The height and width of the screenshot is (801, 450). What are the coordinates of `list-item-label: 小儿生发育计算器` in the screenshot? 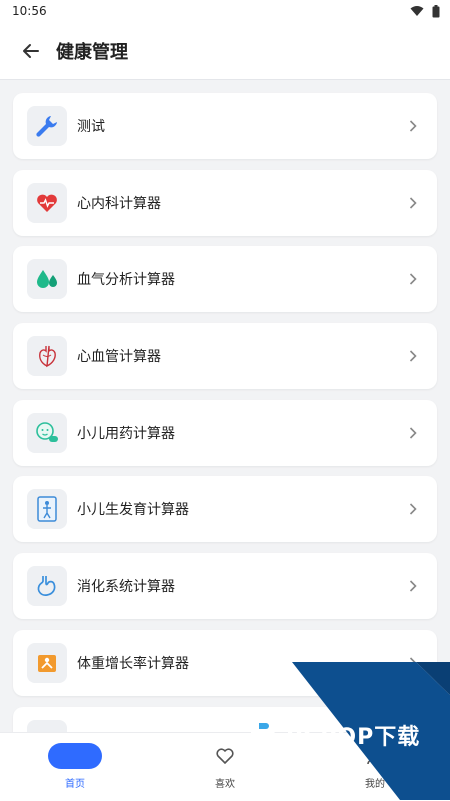 It's located at (133, 510).